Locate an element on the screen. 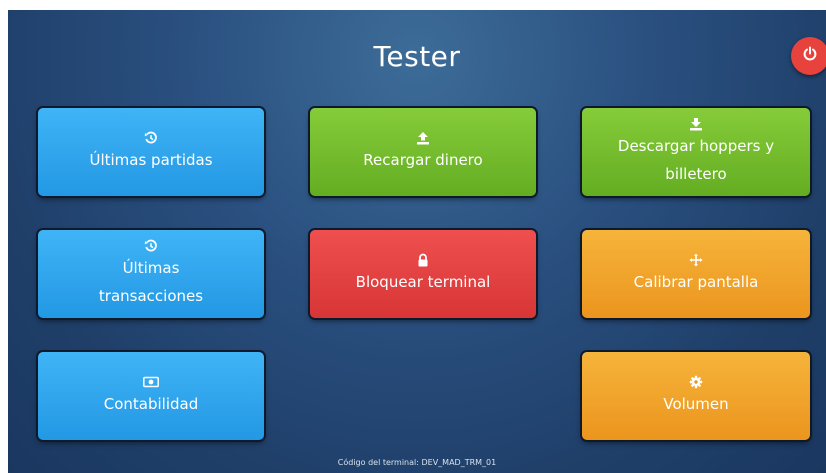 Image resolution: width=826 pixels, height=473 pixels. ultimas-partidas-button: Últimas partidas is located at coordinates (151, 152).